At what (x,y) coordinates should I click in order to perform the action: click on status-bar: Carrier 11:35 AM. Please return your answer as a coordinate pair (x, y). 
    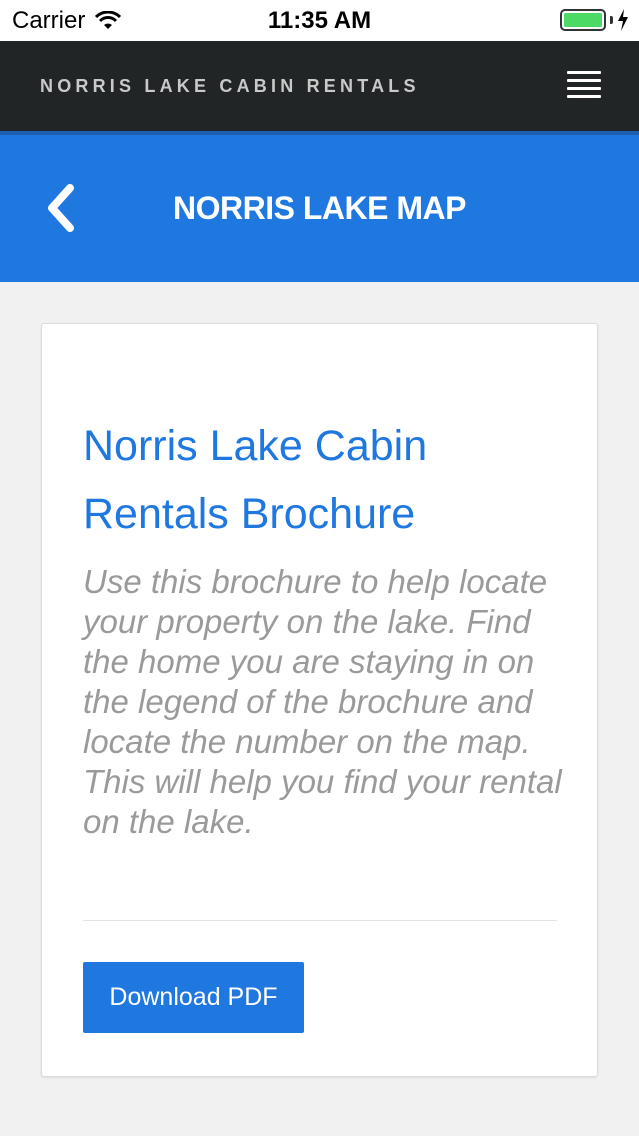
    Looking at the image, I should click on (319, 20).